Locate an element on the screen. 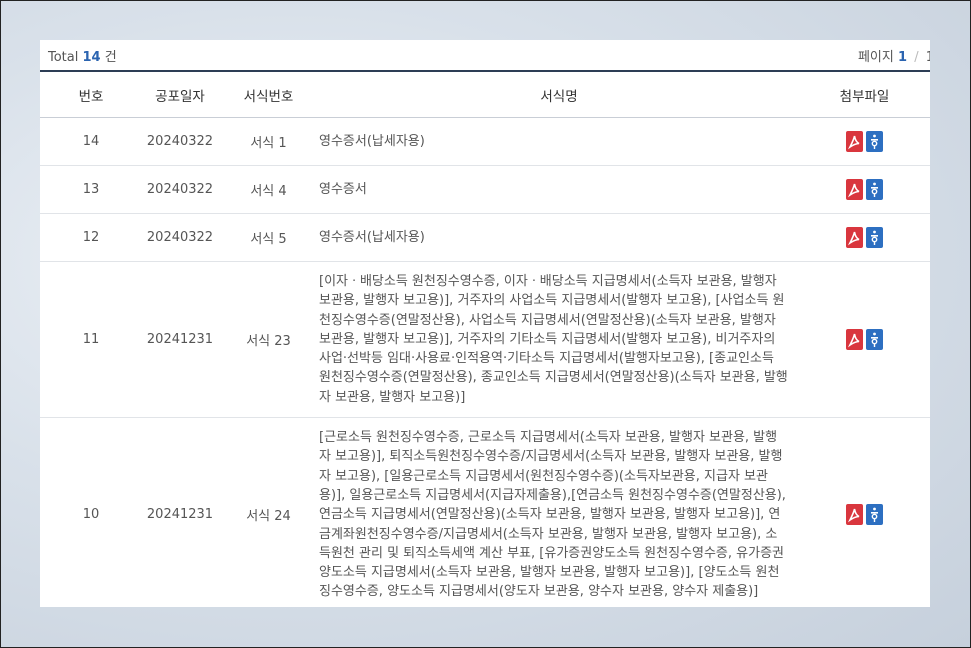  header-attachment: 첨부파일 is located at coordinates (864, 94).